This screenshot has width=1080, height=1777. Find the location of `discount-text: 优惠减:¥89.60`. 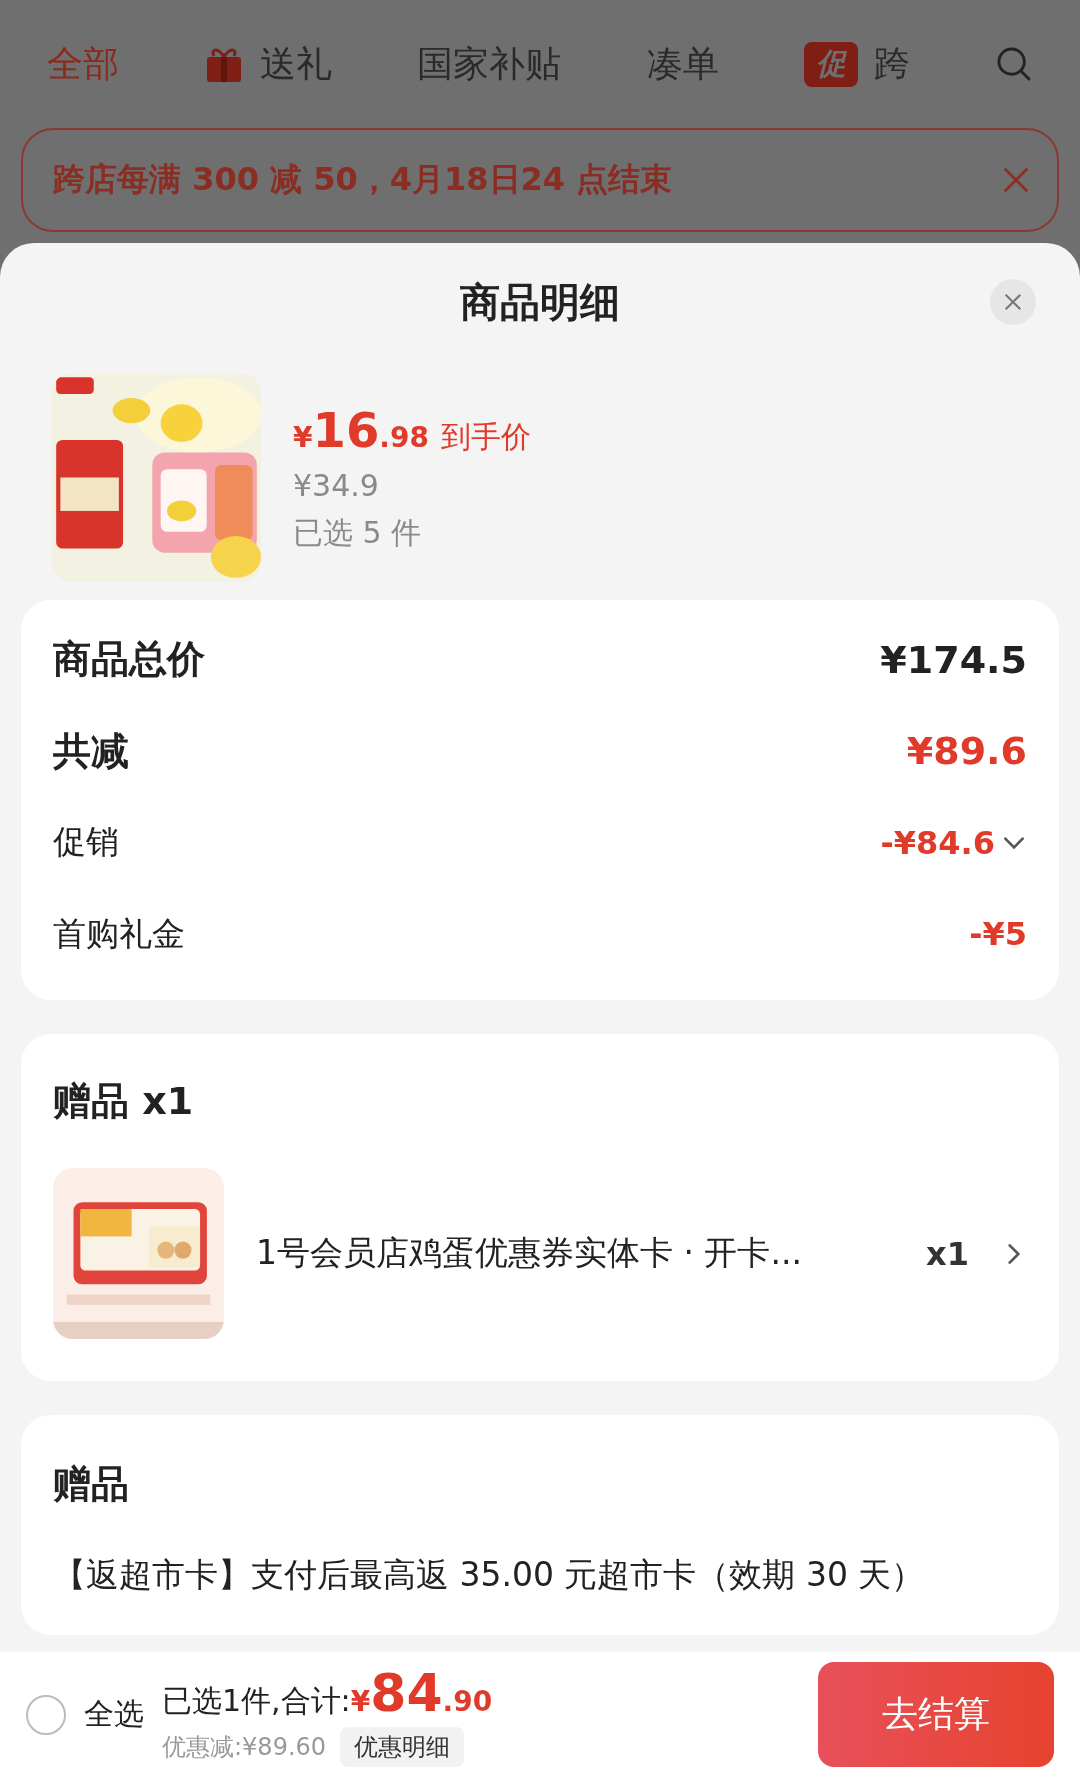

discount-text: 优惠减:¥89.60 is located at coordinates (244, 1747).